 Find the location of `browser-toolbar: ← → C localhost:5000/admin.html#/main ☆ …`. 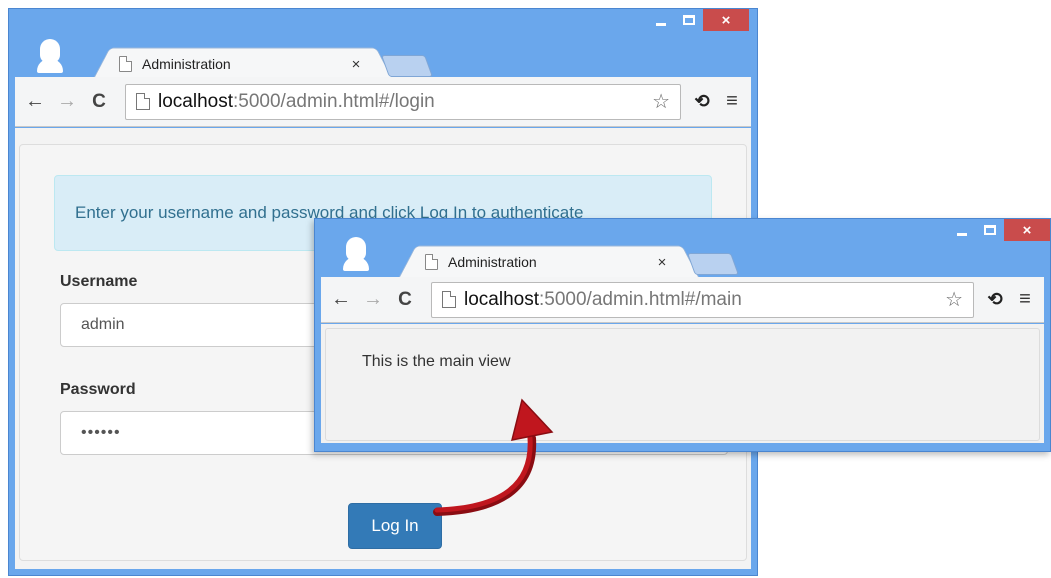

browser-toolbar: ← → C localhost:5000/admin.html#/main ☆ … is located at coordinates (682, 300).